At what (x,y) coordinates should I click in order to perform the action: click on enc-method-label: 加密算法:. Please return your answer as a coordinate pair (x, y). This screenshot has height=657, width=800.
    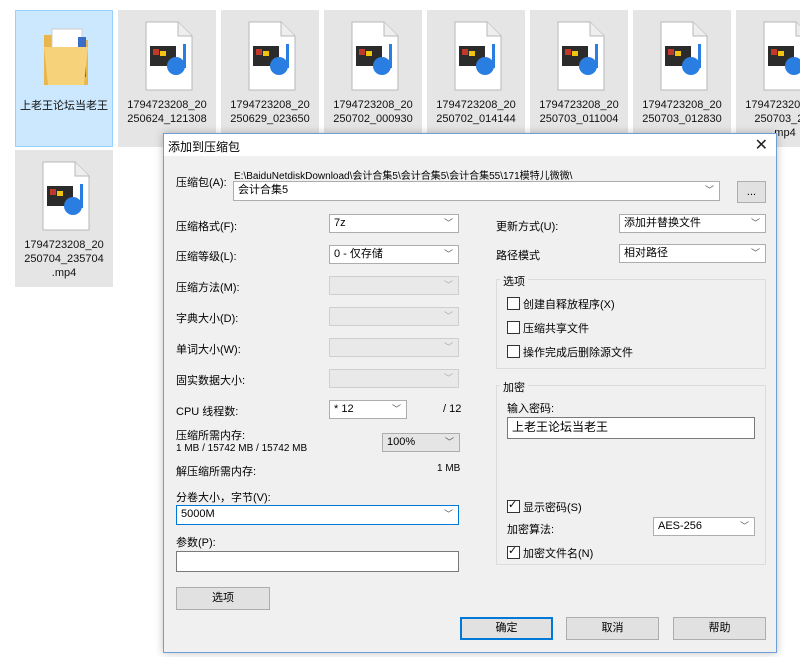
    Looking at the image, I should click on (531, 530).